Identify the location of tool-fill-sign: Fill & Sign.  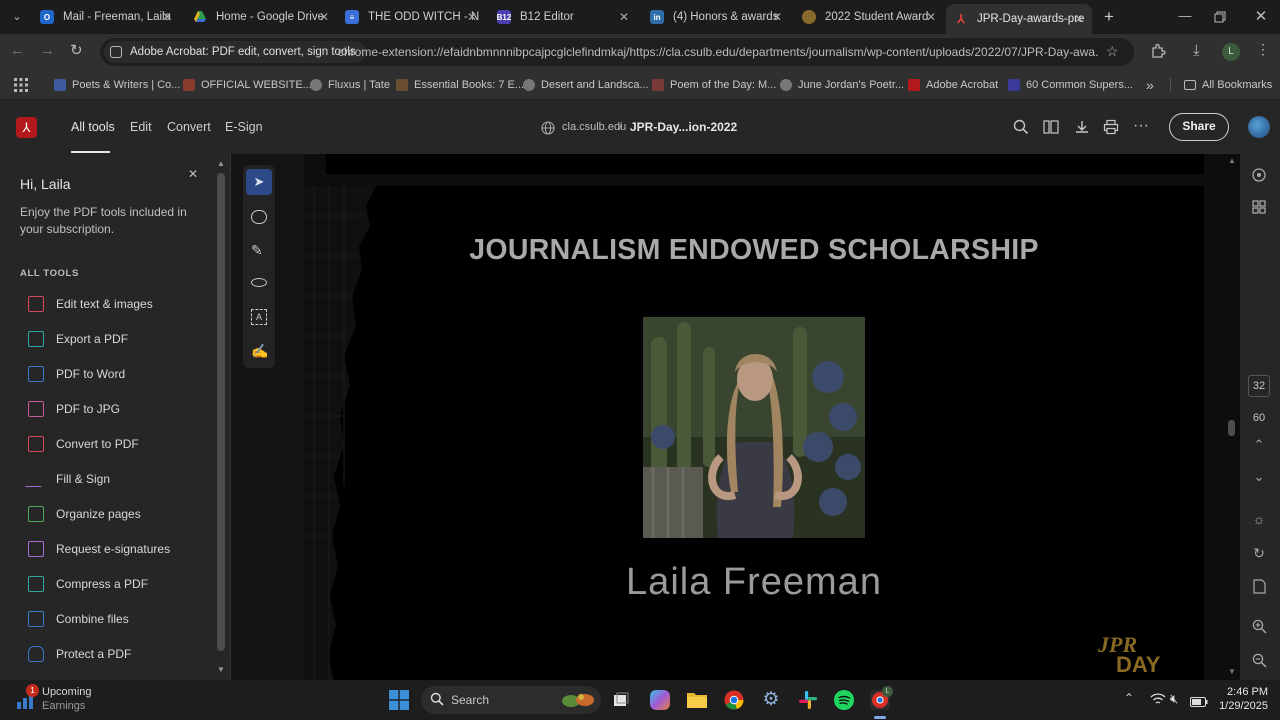
(67, 479).